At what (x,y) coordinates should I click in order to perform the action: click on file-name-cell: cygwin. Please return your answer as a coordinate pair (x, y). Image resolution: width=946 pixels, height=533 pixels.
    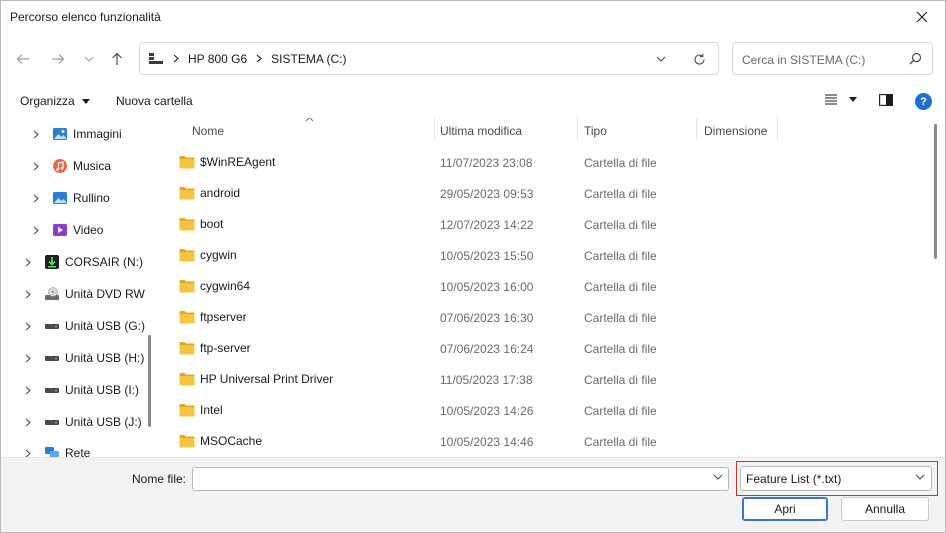
    Looking at the image, I should click on (208, 255).